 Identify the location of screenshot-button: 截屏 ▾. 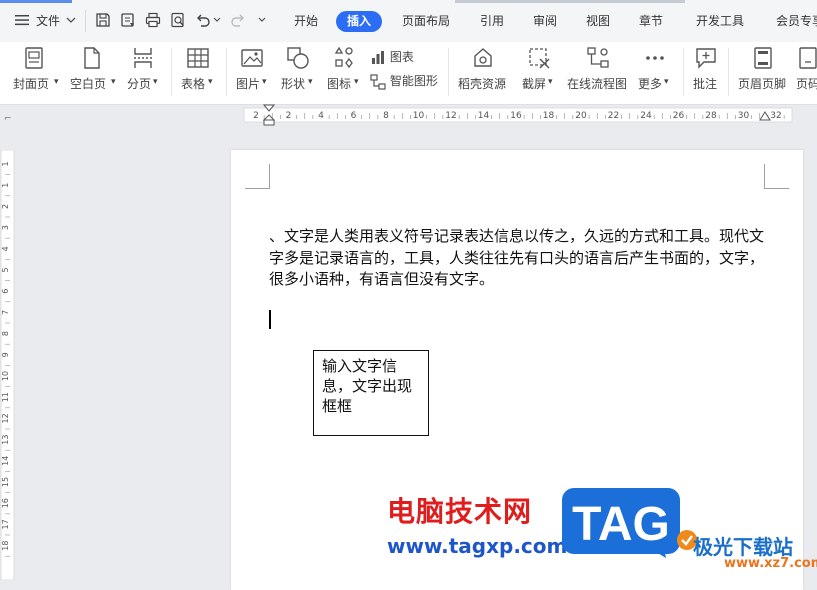
(540, 73).